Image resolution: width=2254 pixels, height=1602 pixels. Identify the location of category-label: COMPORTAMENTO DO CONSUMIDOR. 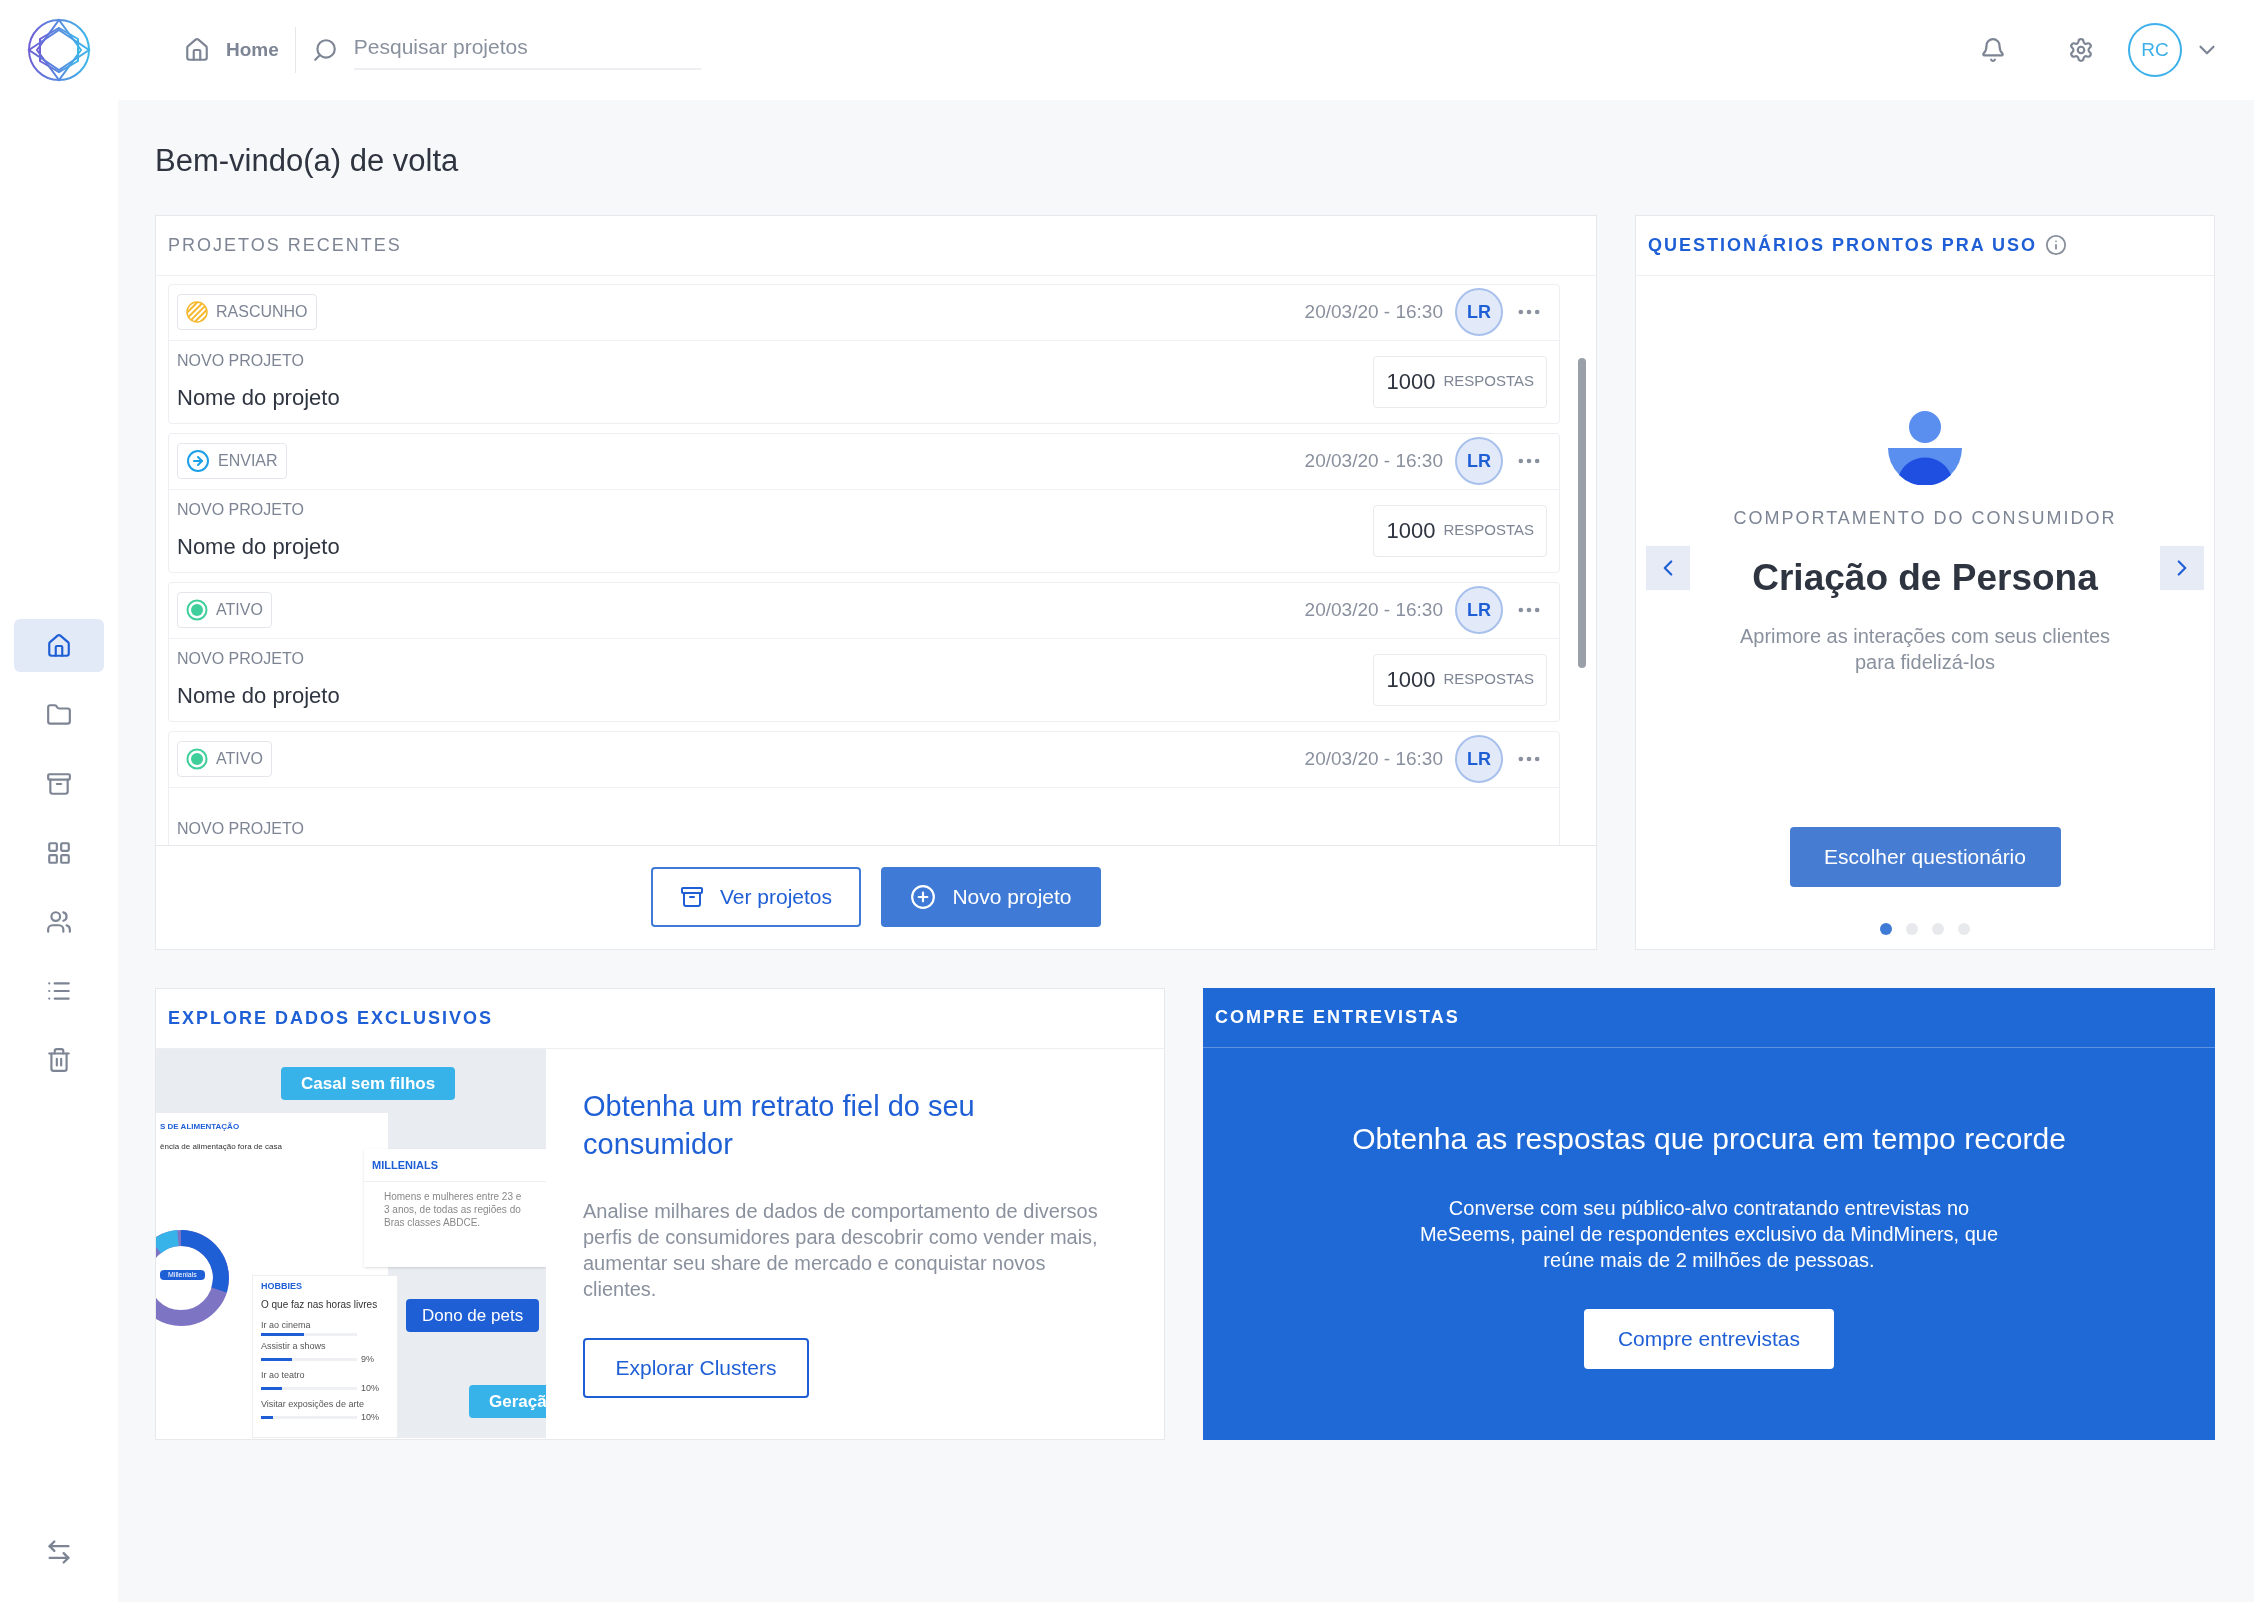
(1925, 518).